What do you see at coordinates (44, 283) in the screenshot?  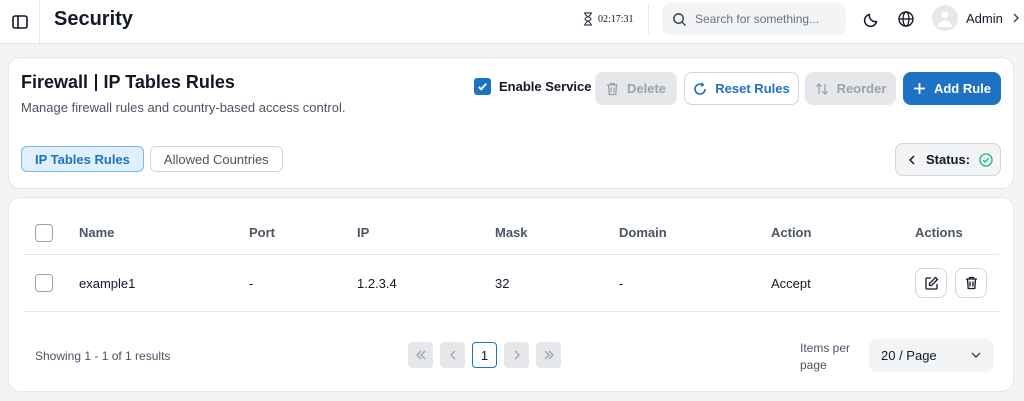 I see `row-checkbox` at bounding box center [44, 283].